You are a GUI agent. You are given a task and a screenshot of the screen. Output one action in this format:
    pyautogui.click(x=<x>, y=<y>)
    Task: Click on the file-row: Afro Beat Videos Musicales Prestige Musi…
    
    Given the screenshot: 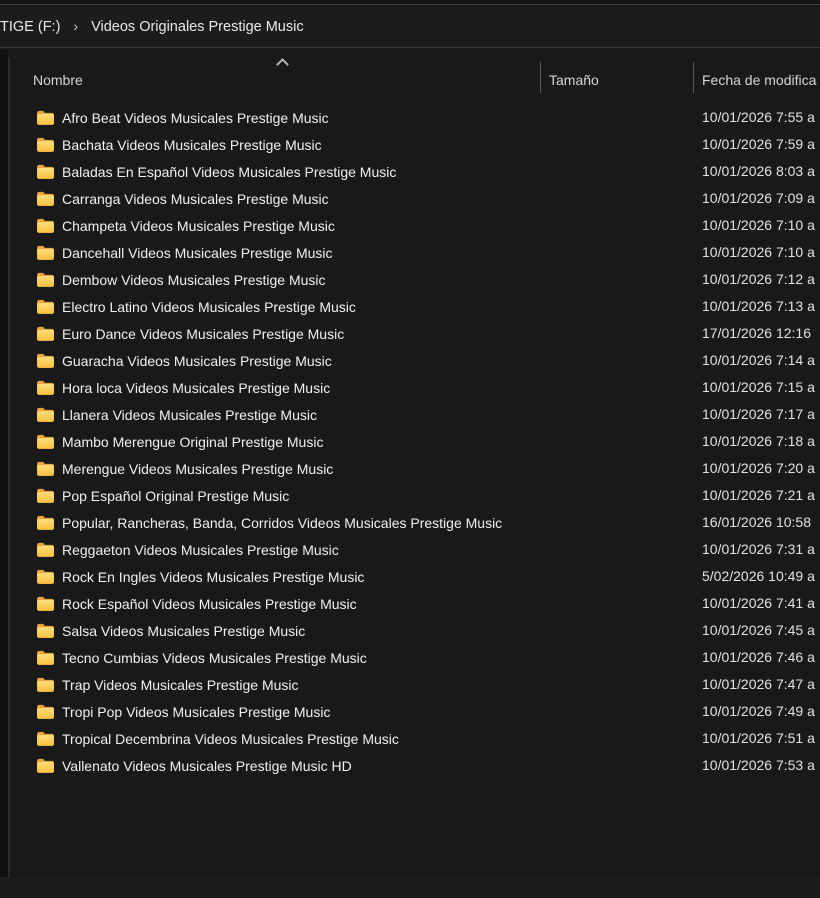 What is the action you would take?
    pyautogui.click(x=415, y=117)
    